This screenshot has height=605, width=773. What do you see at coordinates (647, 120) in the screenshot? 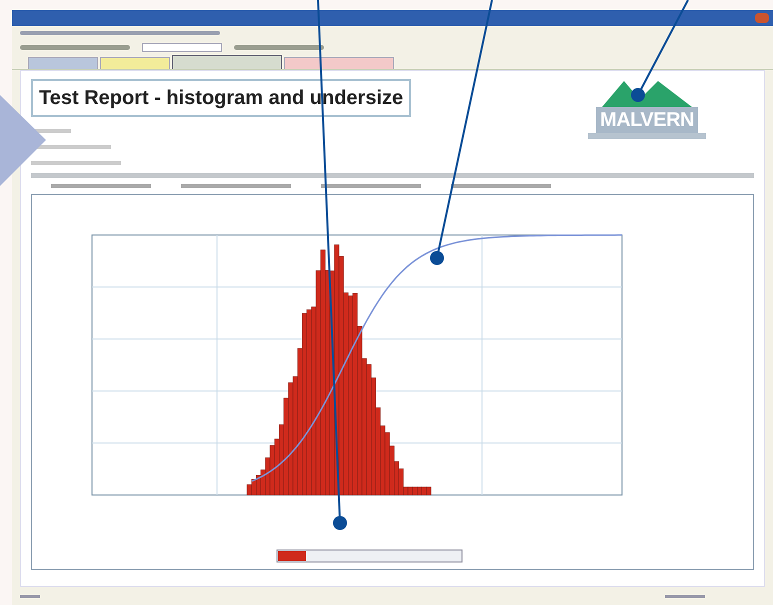
I see `logo-text: MALVERN` at bounding box center [647, 120].